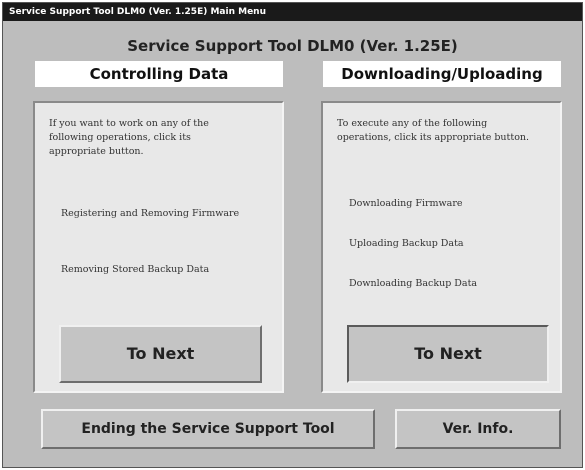 This screenshot has height=470, width=585. I want to click on controlling-data-header: Controlling Data, so click(159, 74).